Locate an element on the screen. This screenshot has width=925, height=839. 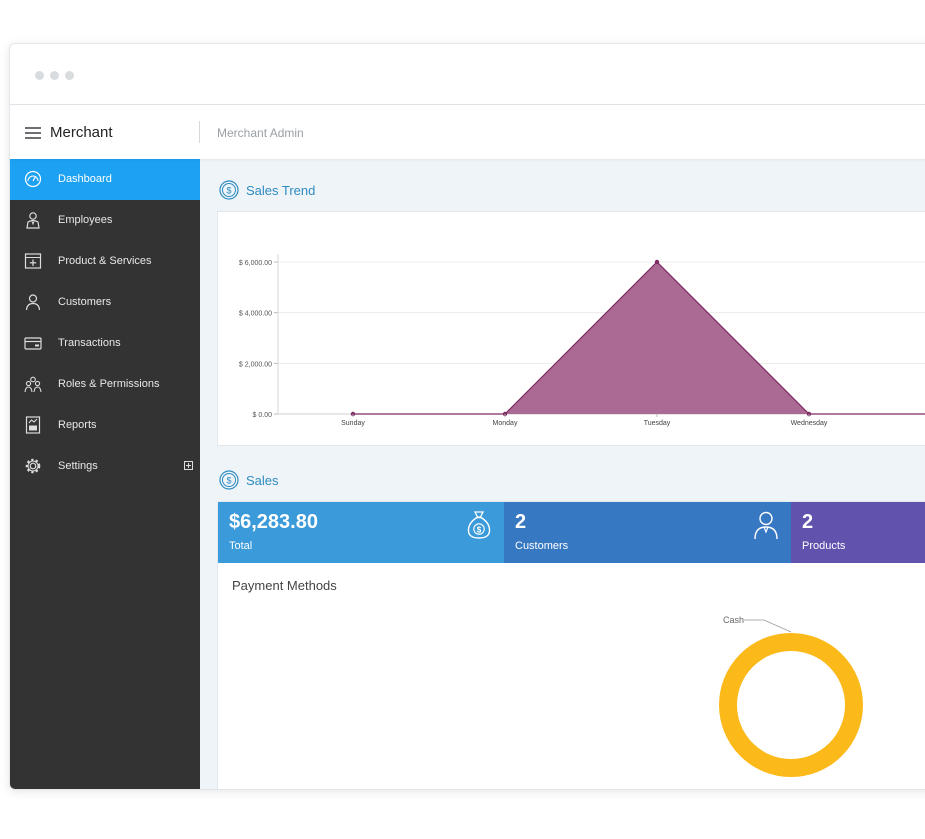
y-tick-label: $ 4,000.00 is located at coordinates (255, 314).